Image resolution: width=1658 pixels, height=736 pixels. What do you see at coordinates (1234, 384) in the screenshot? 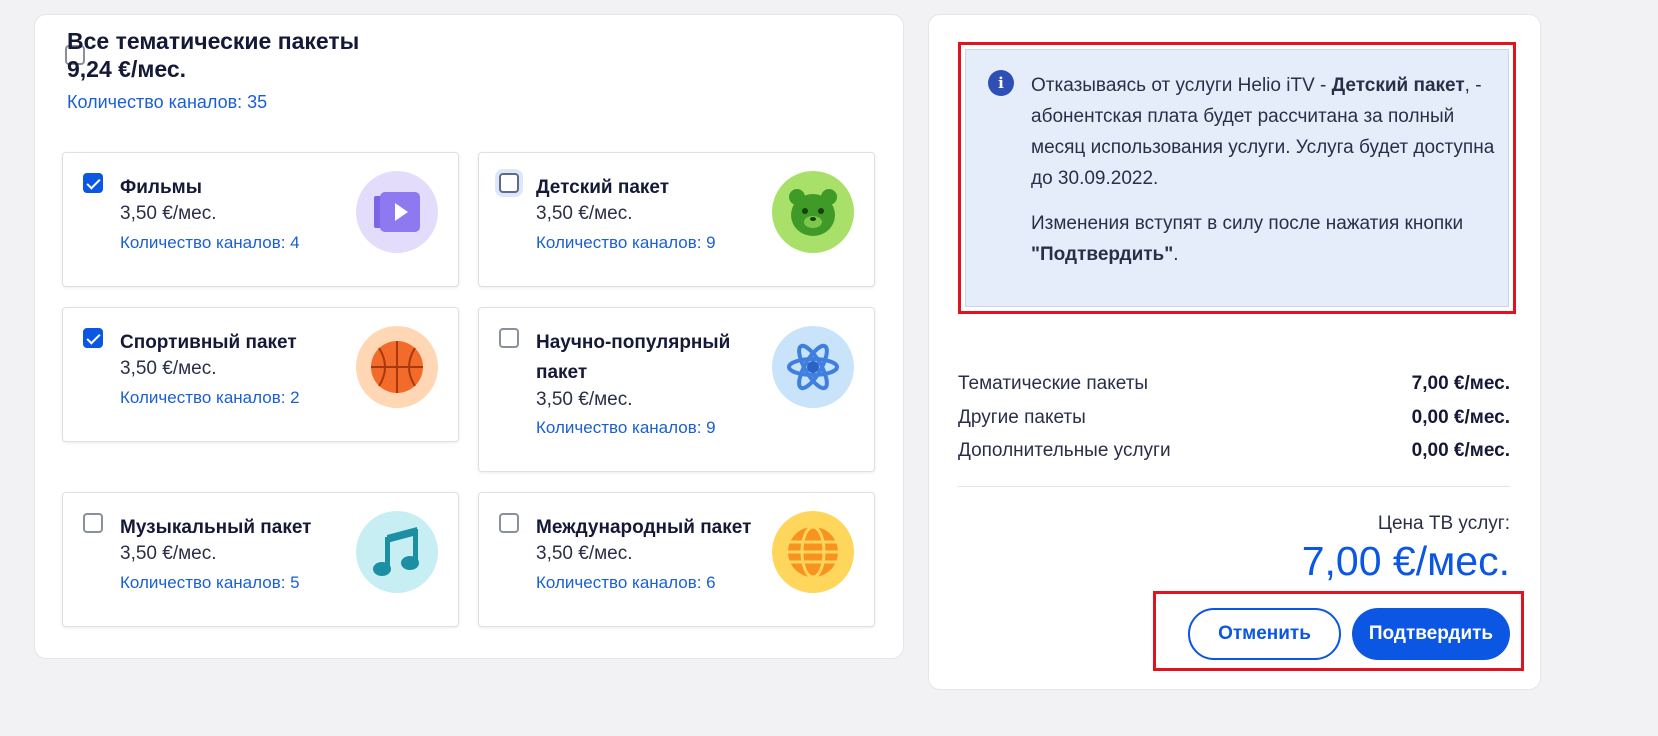
I see `summary-row-thematic: Тематические пакеты 7,00 €/мес.` at bounding box center [1234, 384].